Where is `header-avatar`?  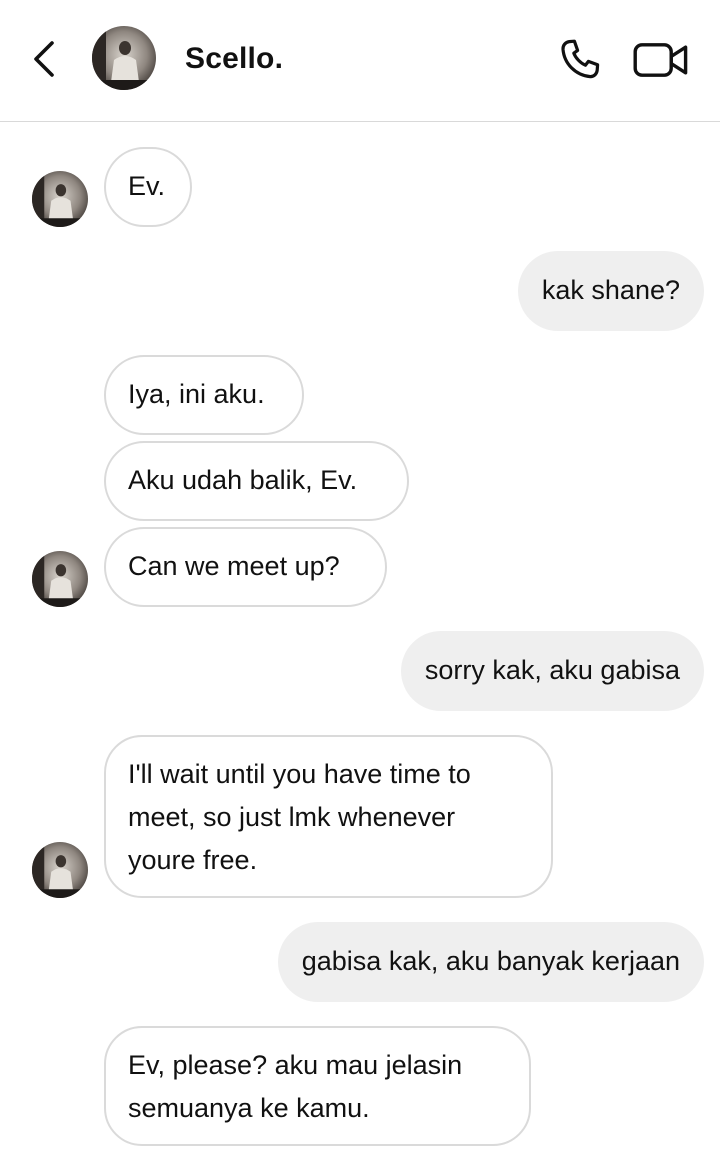 header-avatar is located at coordinates (124, 58).